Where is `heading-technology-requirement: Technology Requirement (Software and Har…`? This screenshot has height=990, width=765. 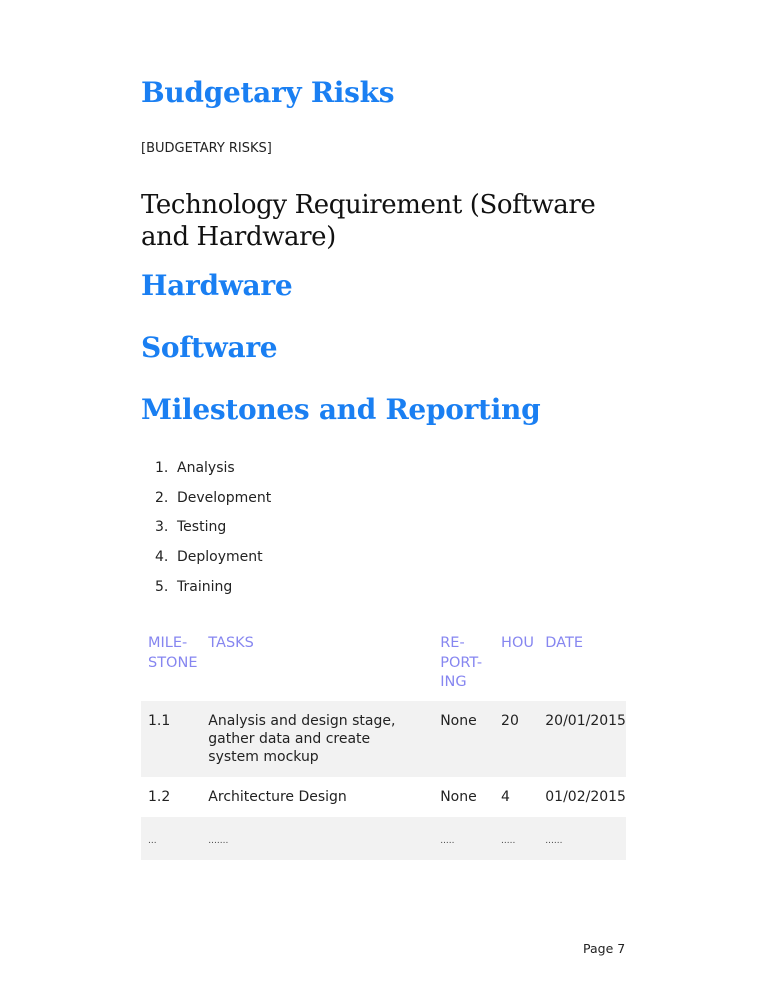 heading-technology-requirement: Technology Requirement (Software and Har… is located at coordinates (368, 221).